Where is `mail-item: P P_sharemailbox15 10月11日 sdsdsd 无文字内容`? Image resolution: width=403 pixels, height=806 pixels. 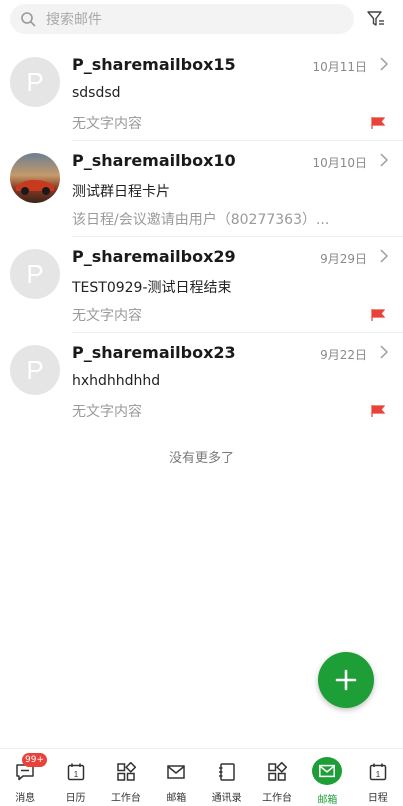 mail-item: P P_sharemailbox15 10月11日 sdsdsd 无文字内容 is located at coordinates (201, 93).